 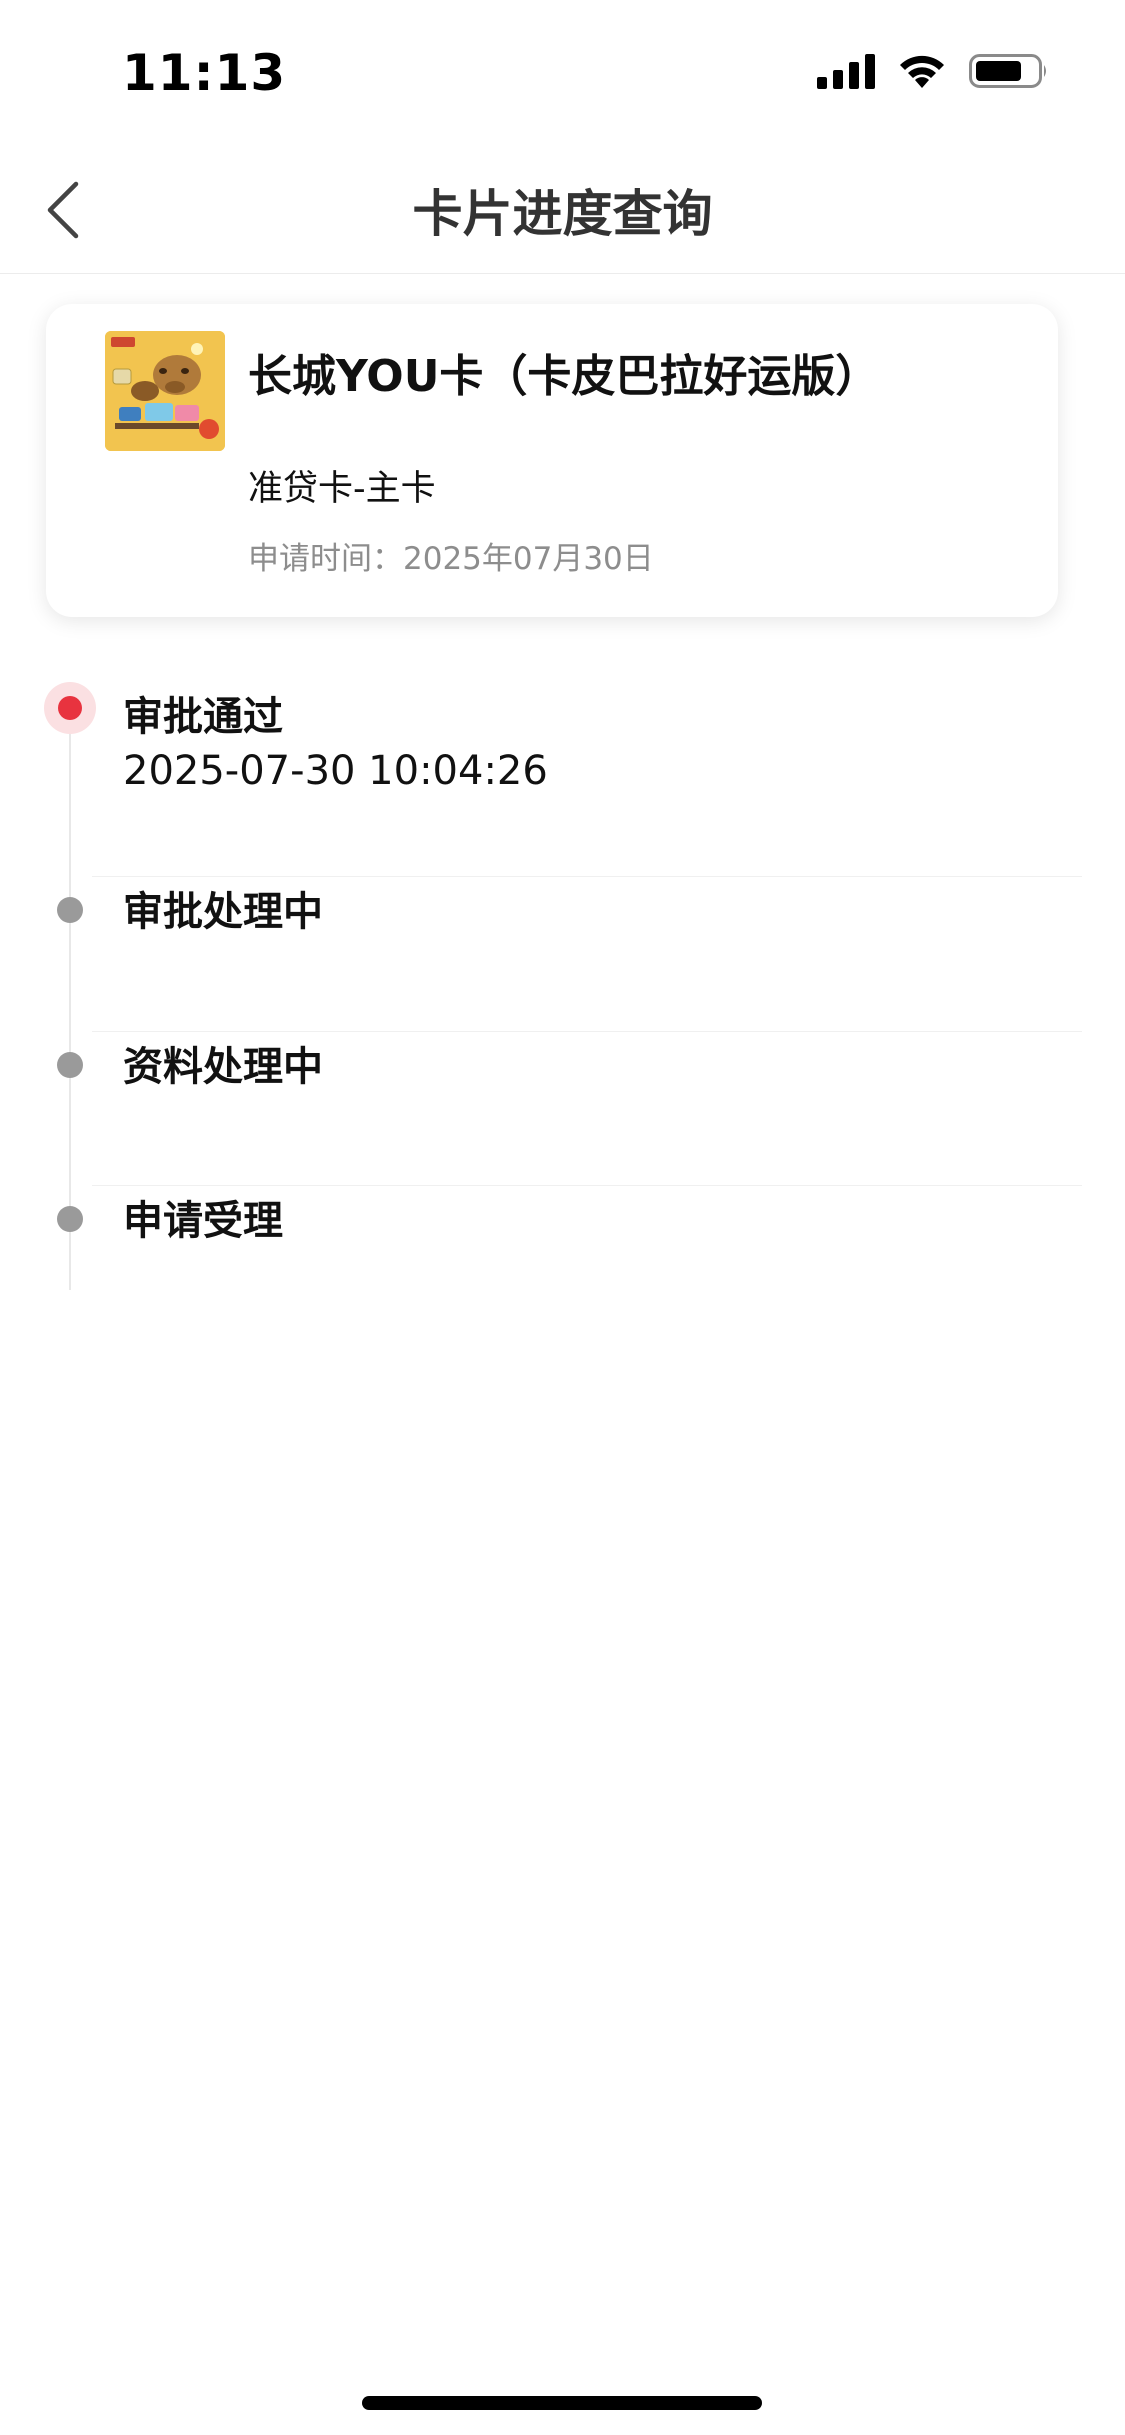 What do you see at coordinates (70, 1000) in the screenshot?
I see `timeline-line` at bounding box center [70, 1000].